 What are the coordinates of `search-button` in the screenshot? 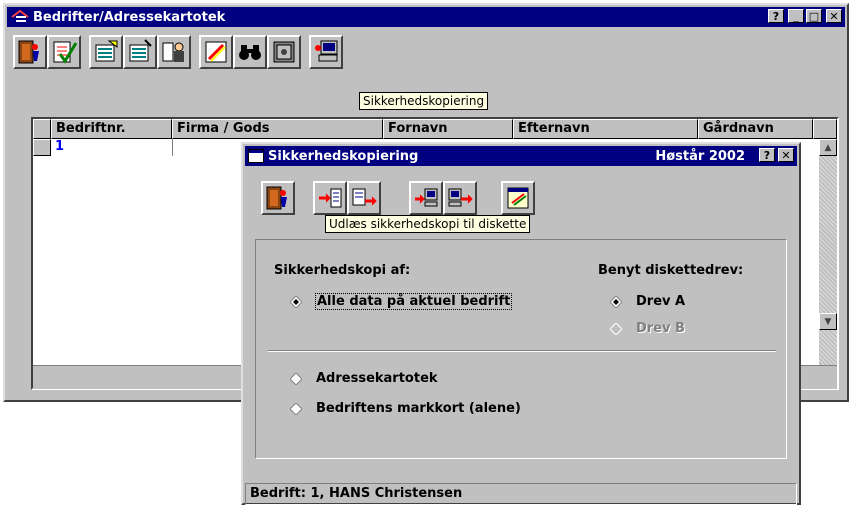 It's located at (250, 52).